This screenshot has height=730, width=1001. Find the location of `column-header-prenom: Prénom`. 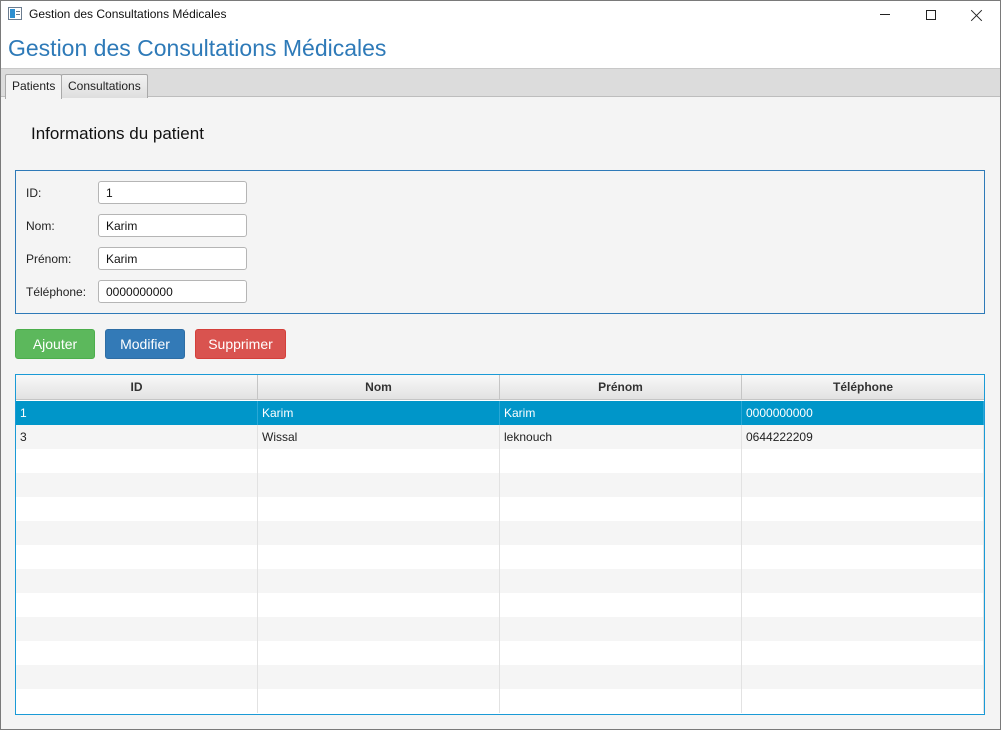

column-header-prenom: Prénom is located at coordinates (621, 387).